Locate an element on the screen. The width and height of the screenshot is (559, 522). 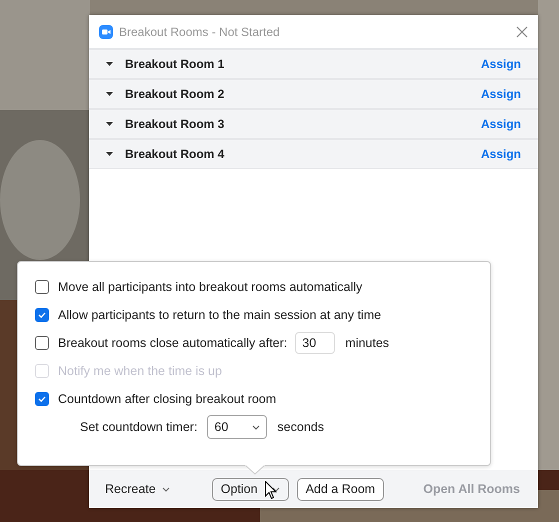
option-label: Notify me when the time is up is located at coordinates (140, 371).